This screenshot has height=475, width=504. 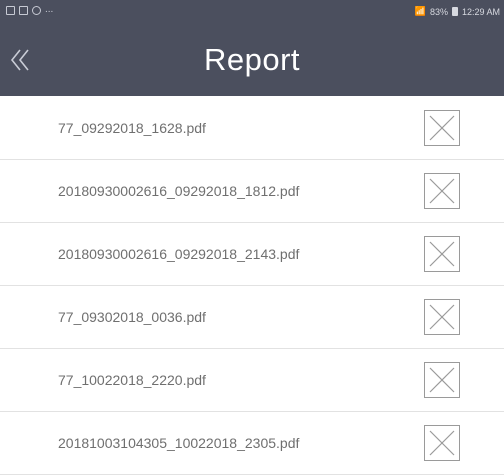 I want to click on list-item: 20180930002616_09292018_2143.pdf, so click(x=252, y=254).